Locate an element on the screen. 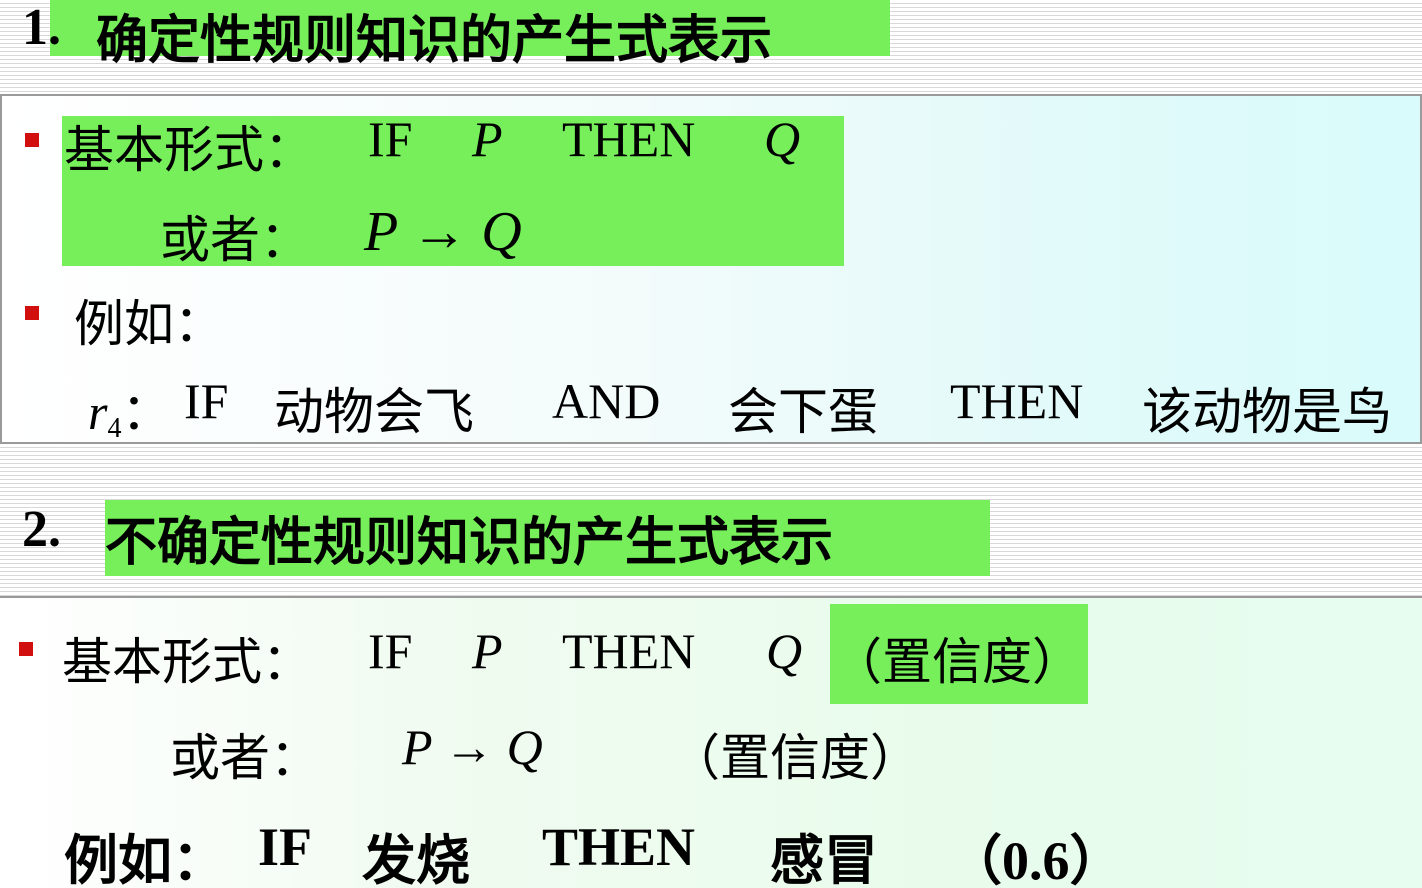  confidence-label: （置信度） is located at coordinates (957, 662).